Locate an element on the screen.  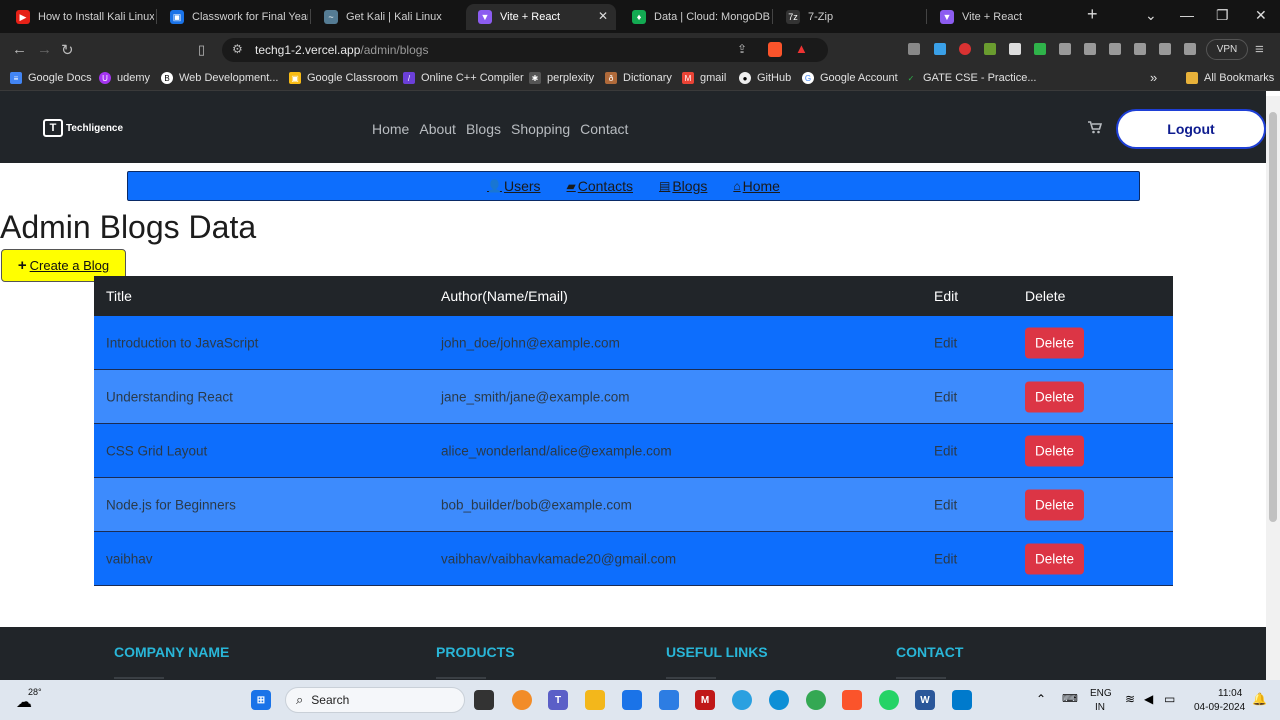
windows-start-icon: ⊞ is located at coordinates (261, 700).